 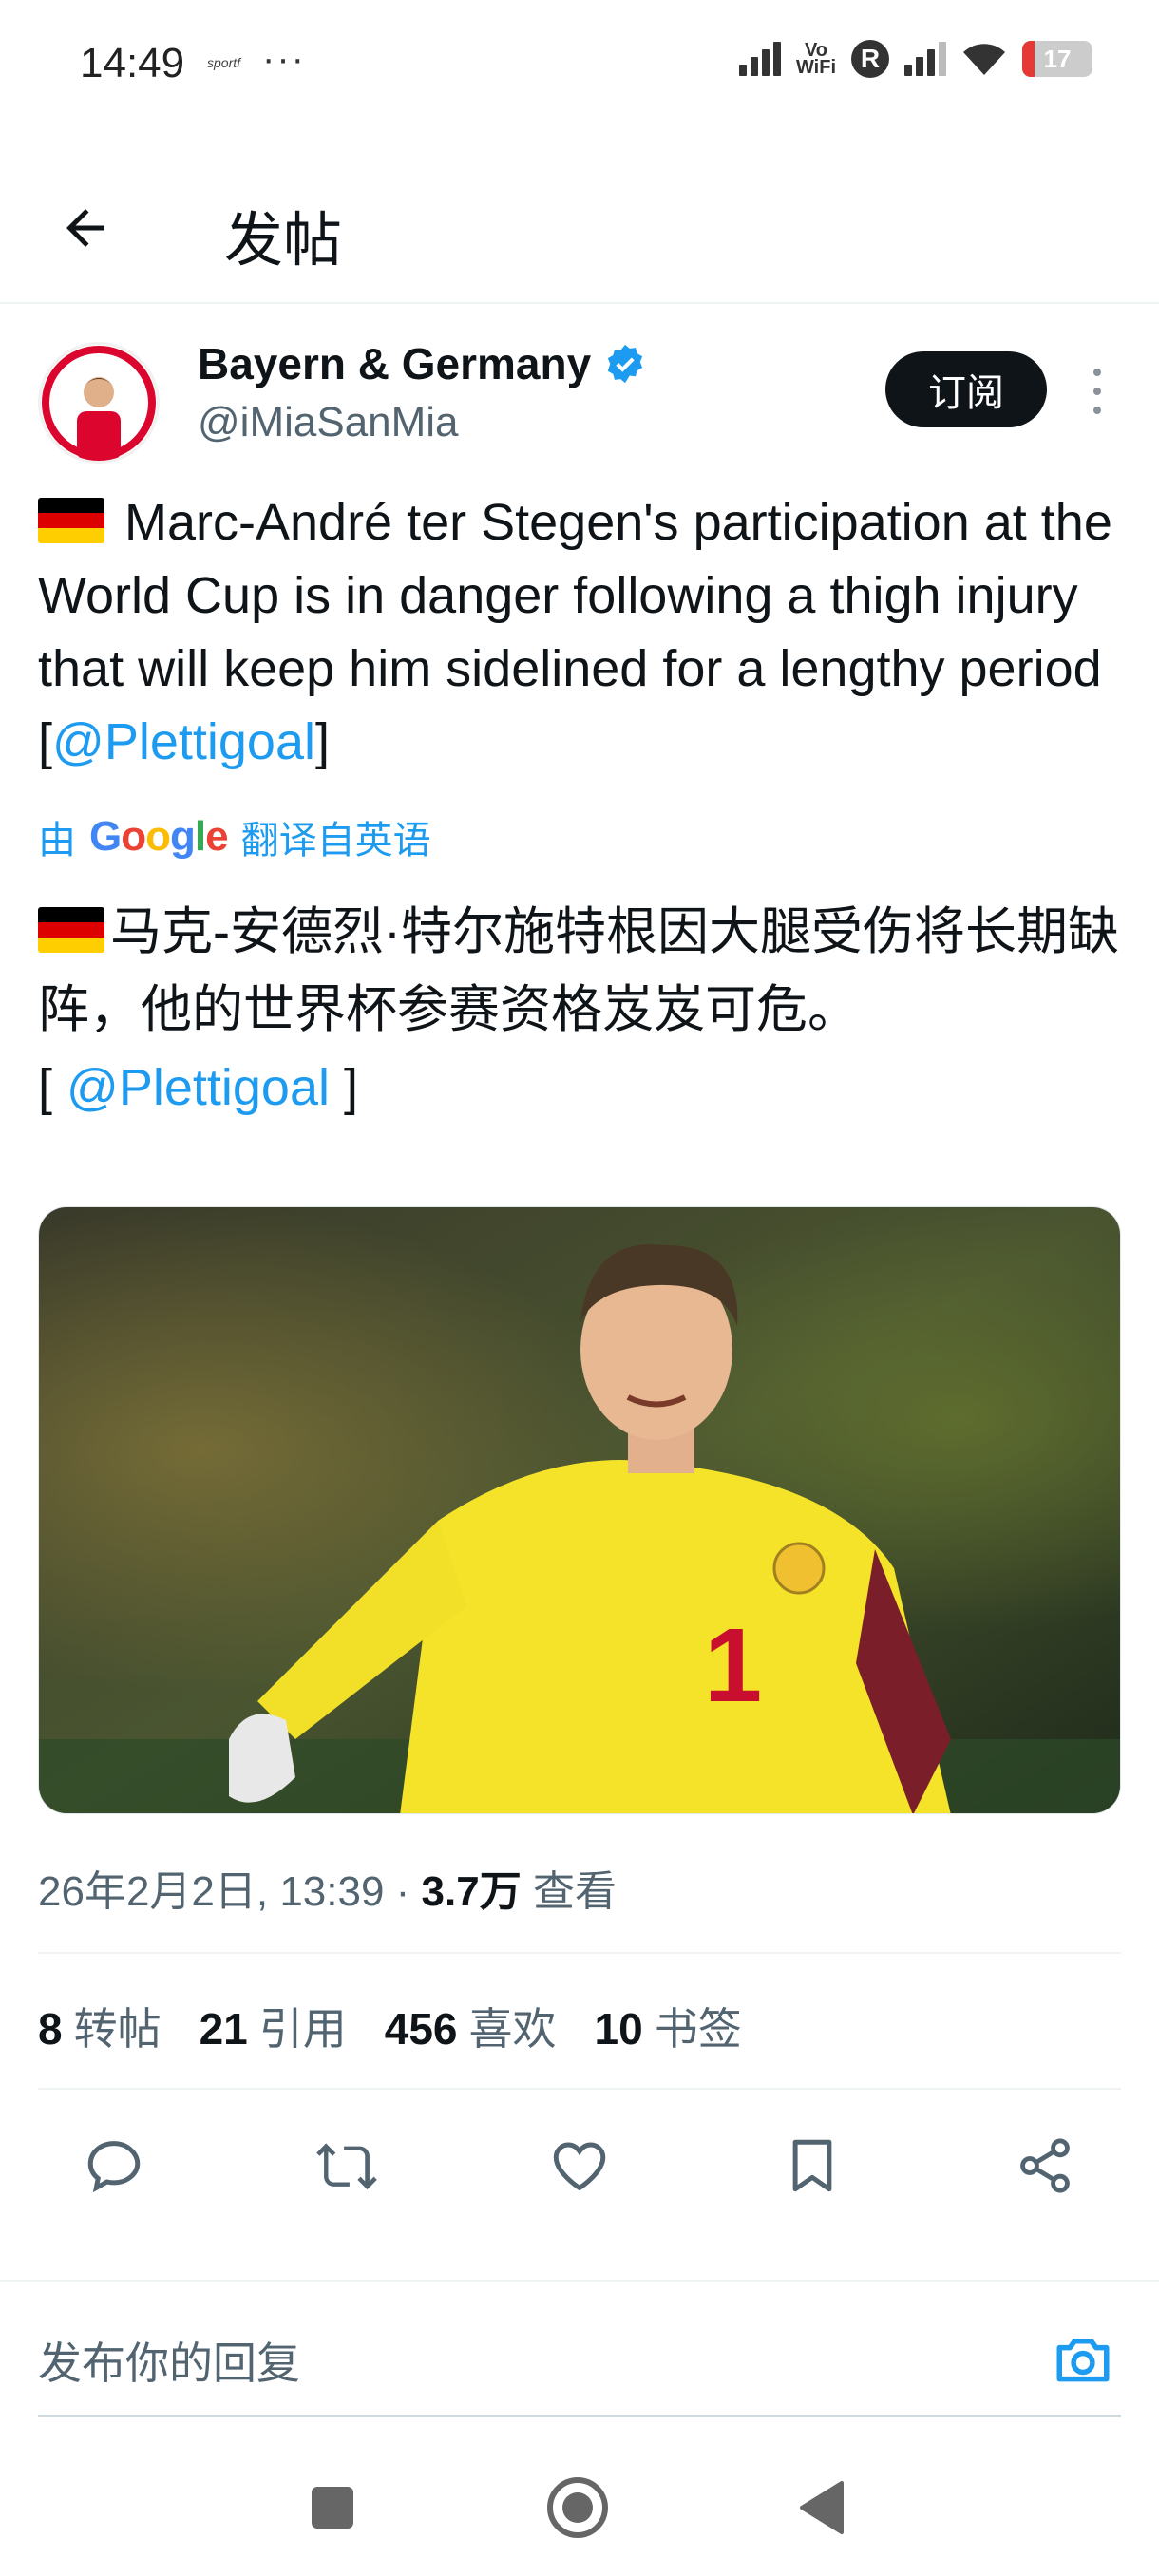 I want to click on stat-reposts: 8 转帖, so click(x=100, y=2026).